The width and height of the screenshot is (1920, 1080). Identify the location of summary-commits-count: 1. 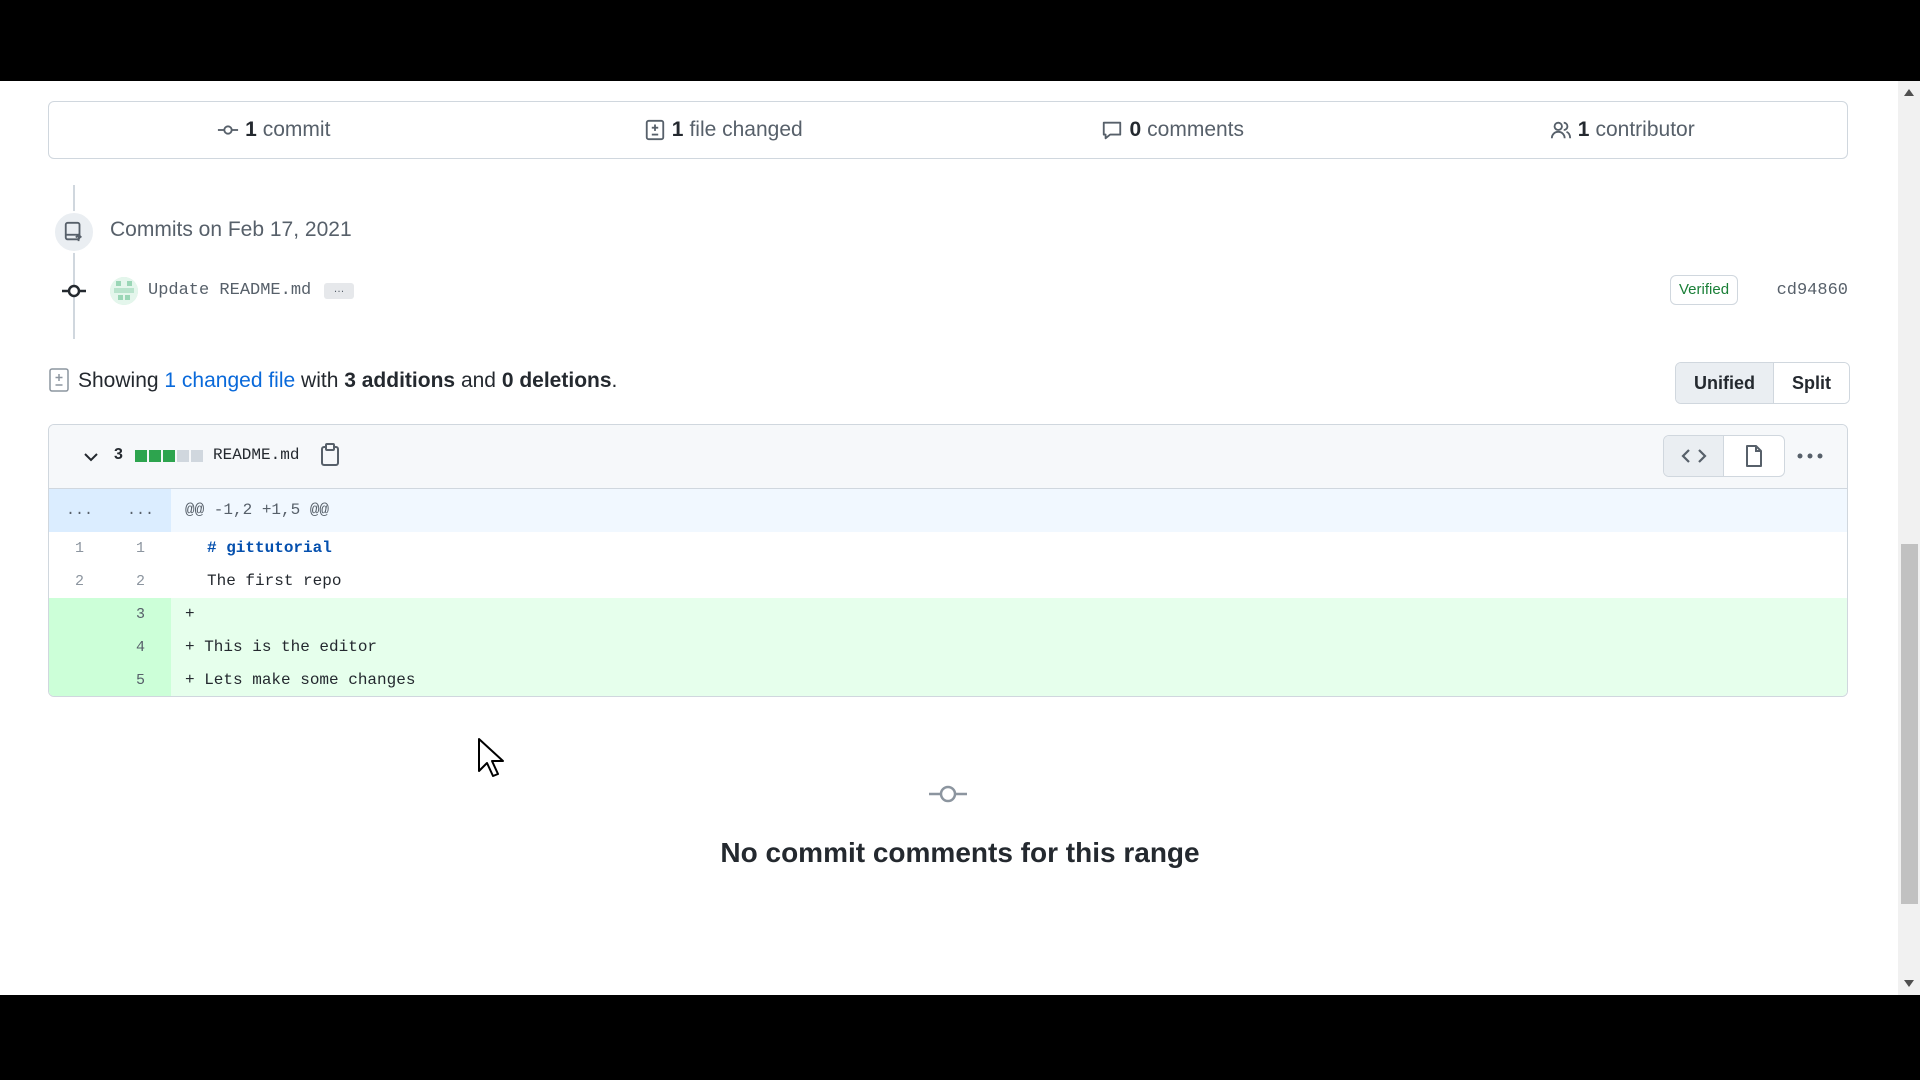
(251, 129).